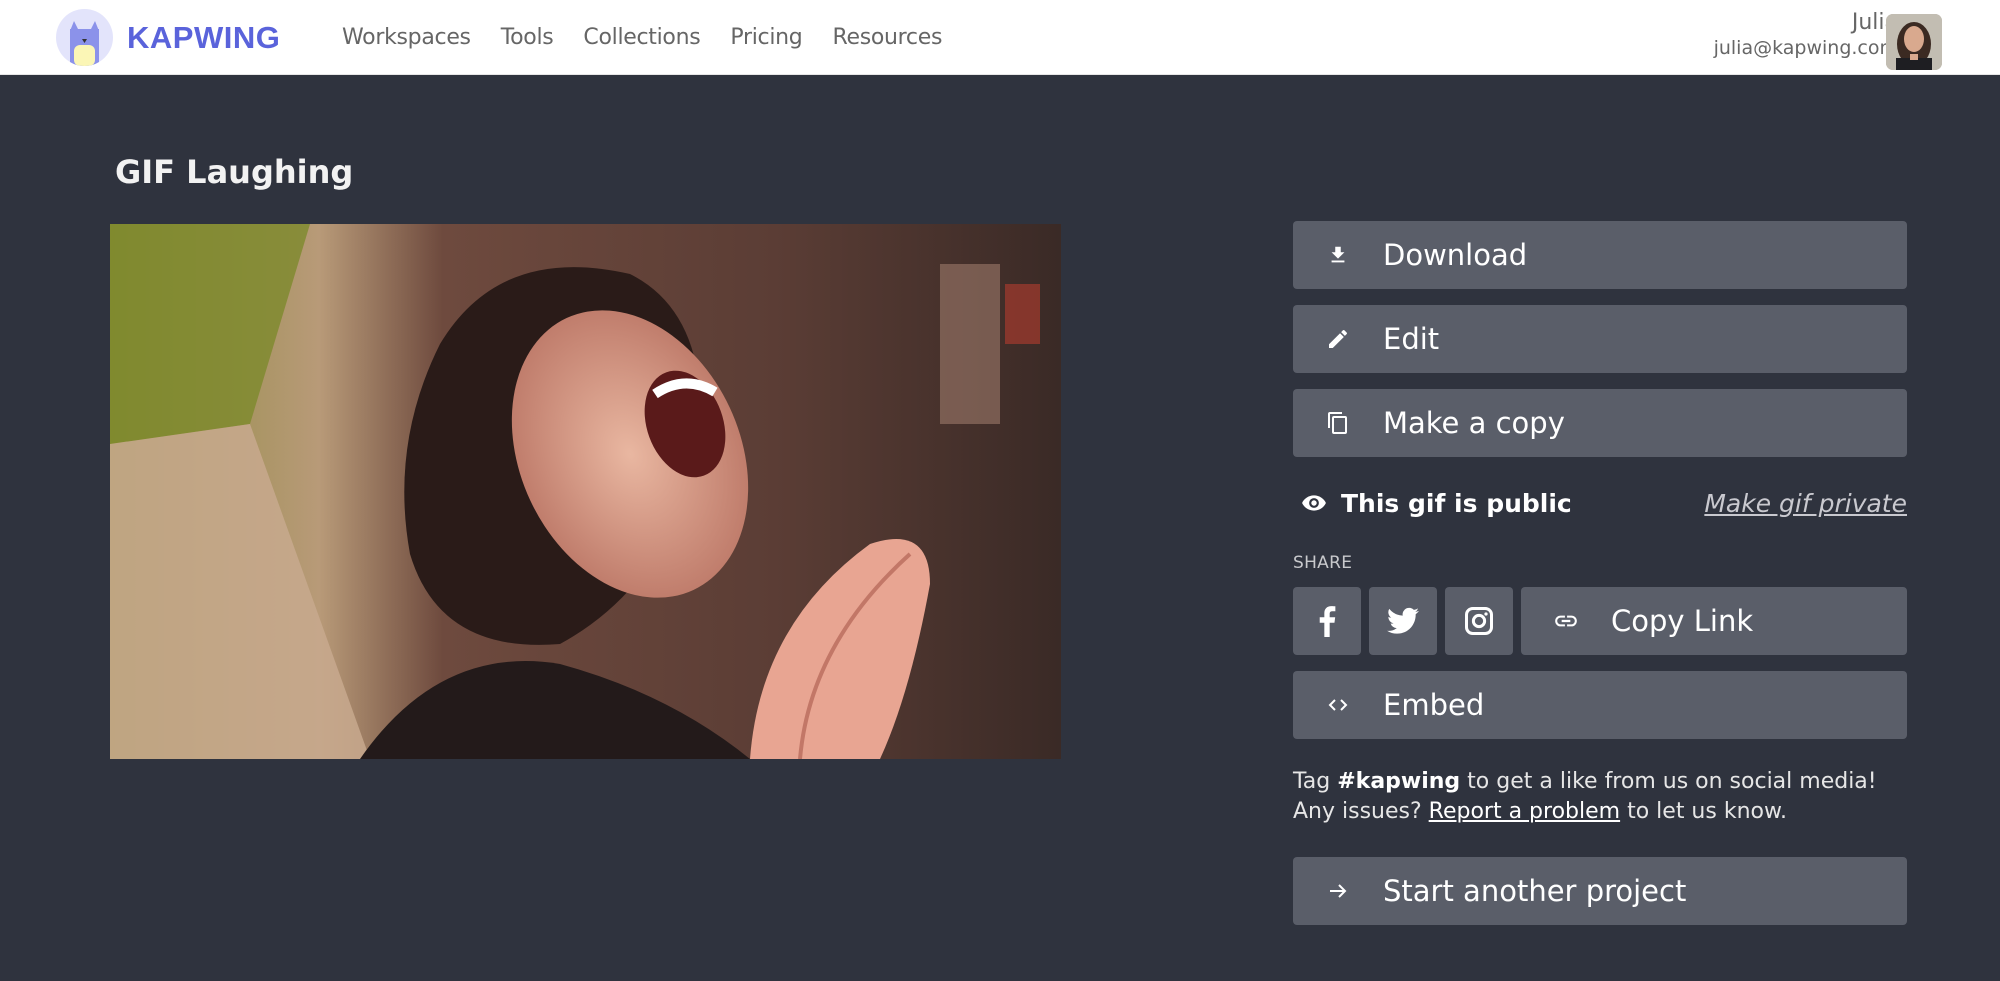  Describe the element at coordinates (1600, 423) in the screenshot. I see `make-copy-button: Make a copy` at that location.